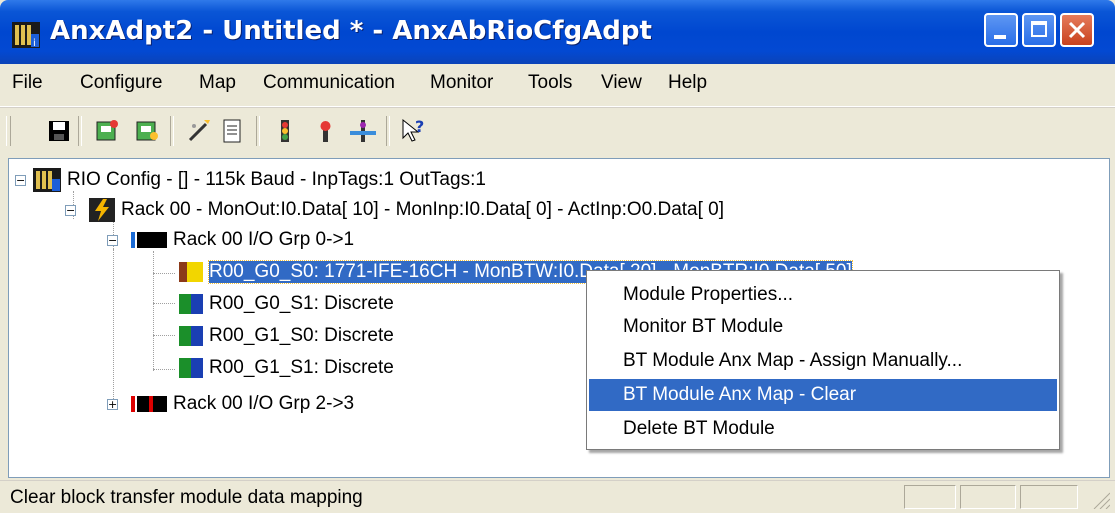 The width and height of the screenshot is (1115, 513). I want to click on go-online-icon, so click(285, 131).